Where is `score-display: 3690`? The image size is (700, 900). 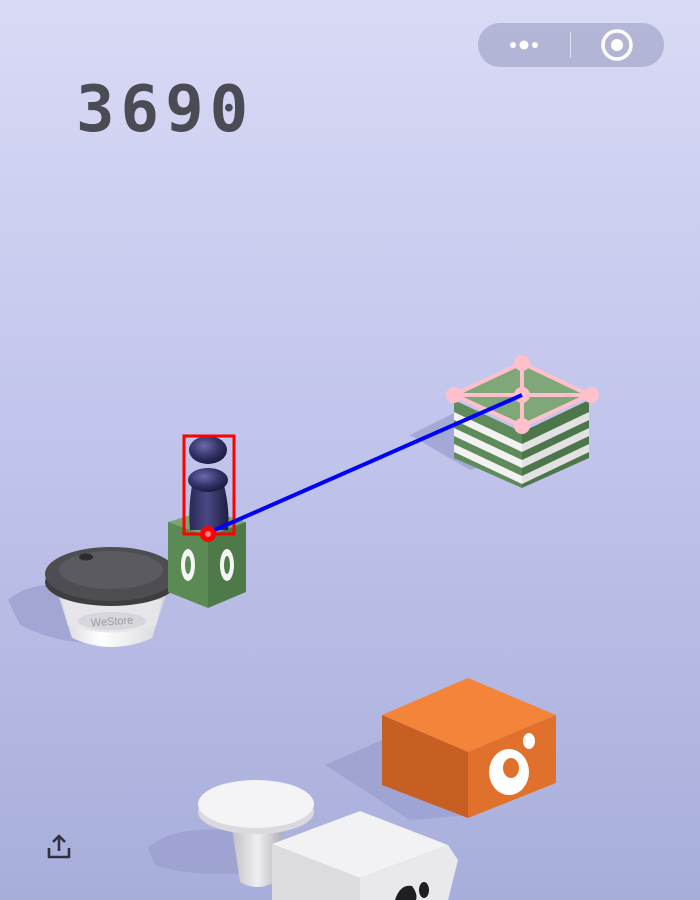 score-display: 3690 is located at coordinates (165, 110).